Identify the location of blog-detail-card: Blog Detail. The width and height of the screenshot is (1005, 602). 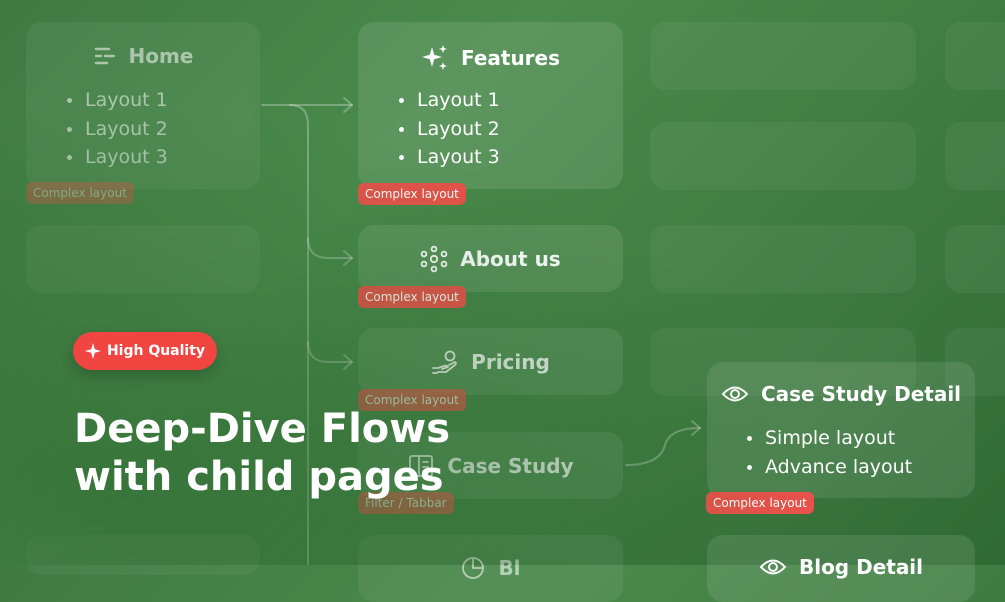
(841, 568).